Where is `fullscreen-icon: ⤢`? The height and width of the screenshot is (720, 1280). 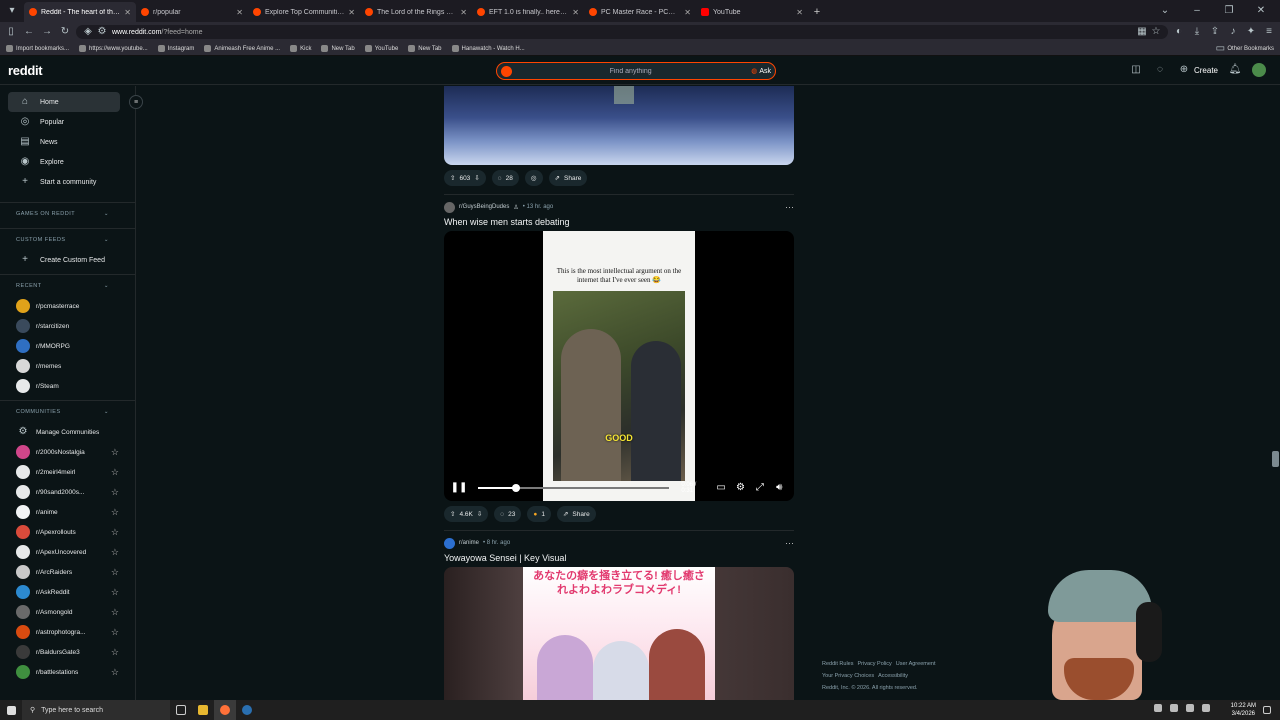 fullscreen-icon: ⤢ is located at coordinates (759, 488).